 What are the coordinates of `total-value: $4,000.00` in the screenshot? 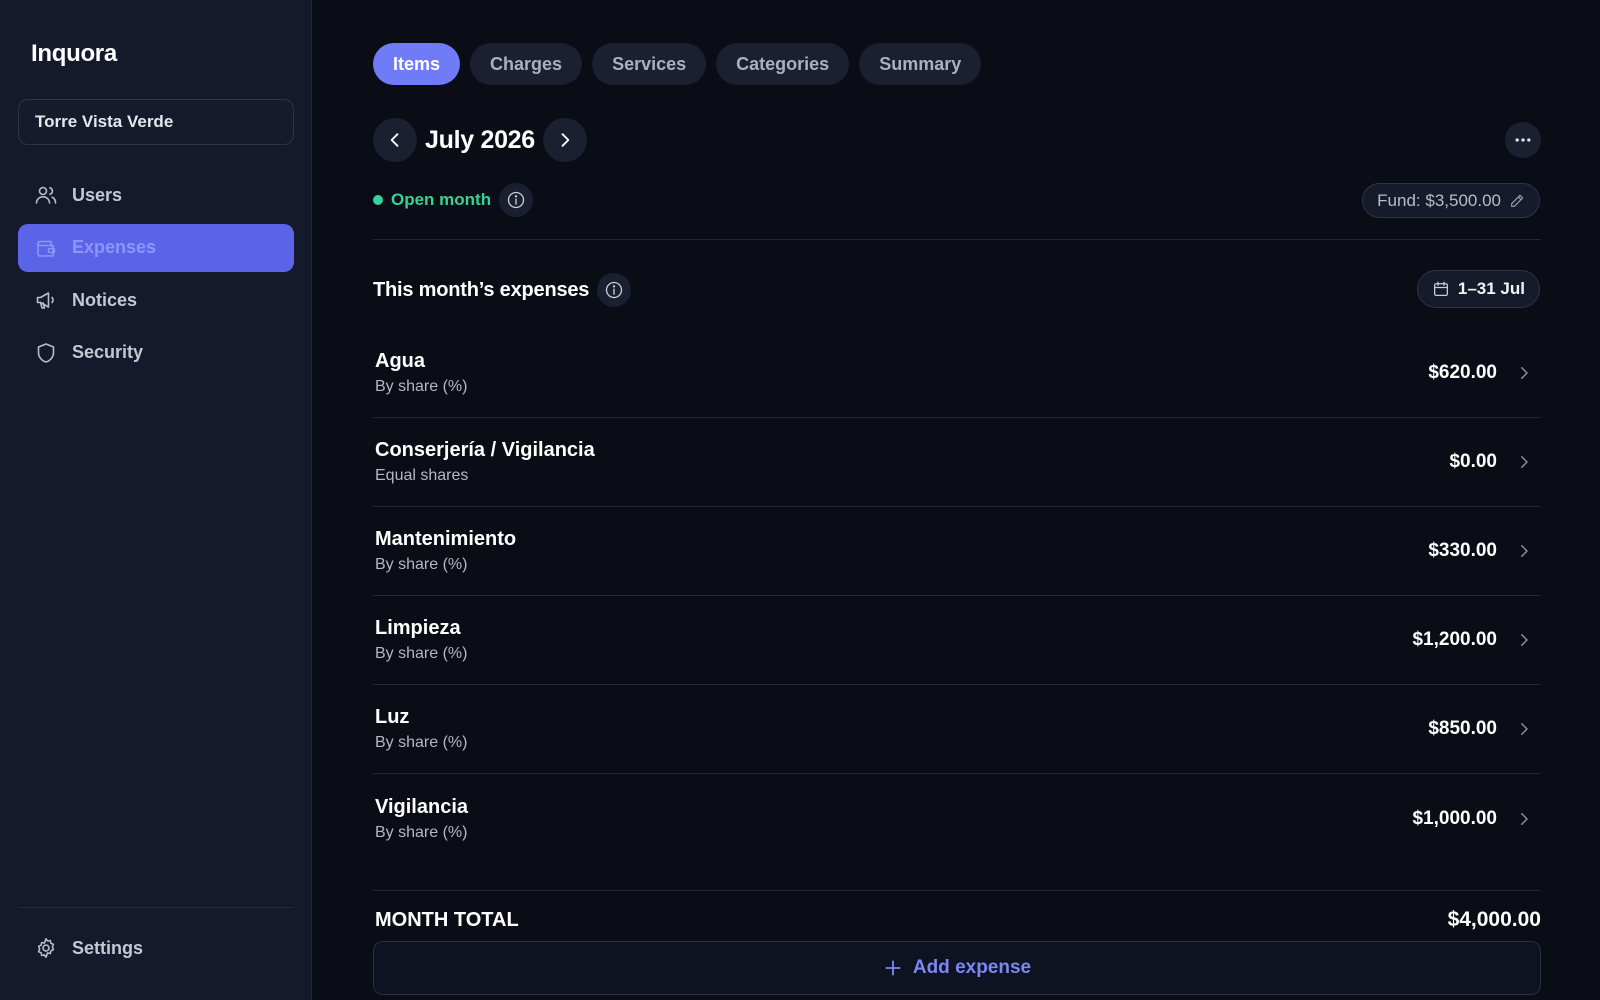 It's located at (1494, 919).